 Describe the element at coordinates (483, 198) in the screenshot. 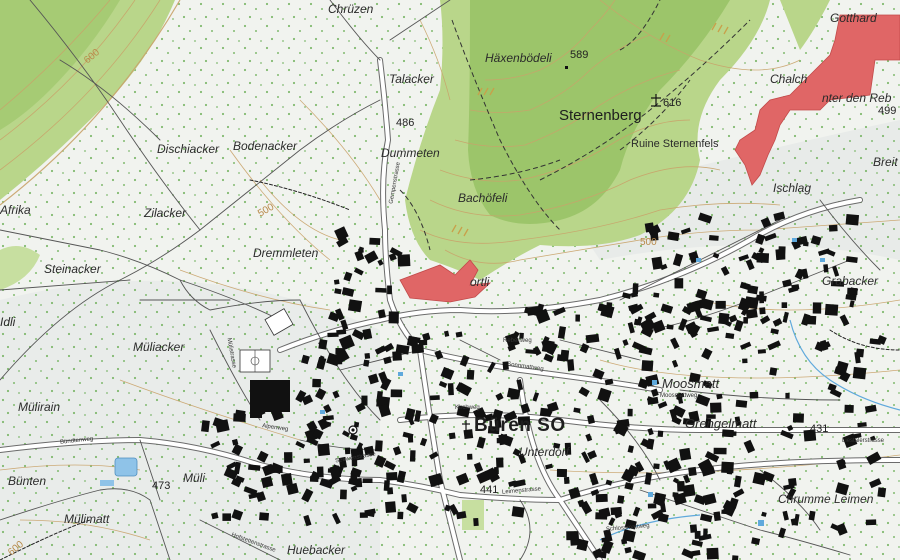

I see `place-label-bachofeli: Bachöfeli` at that location.